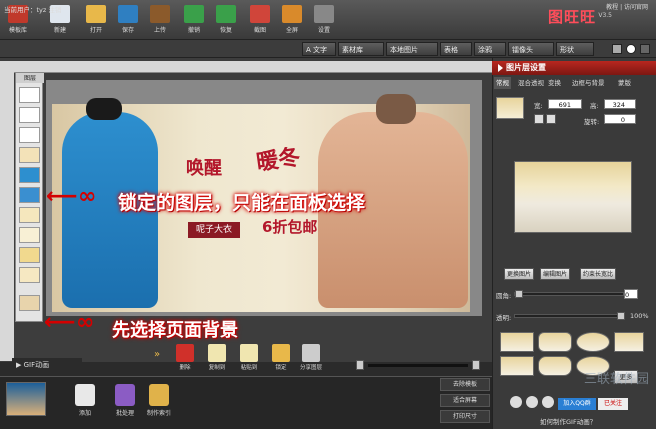 The width and height of the screenshot is (656, 429). I want to click on tool-brush: 涂鸦, so click(490, 49).